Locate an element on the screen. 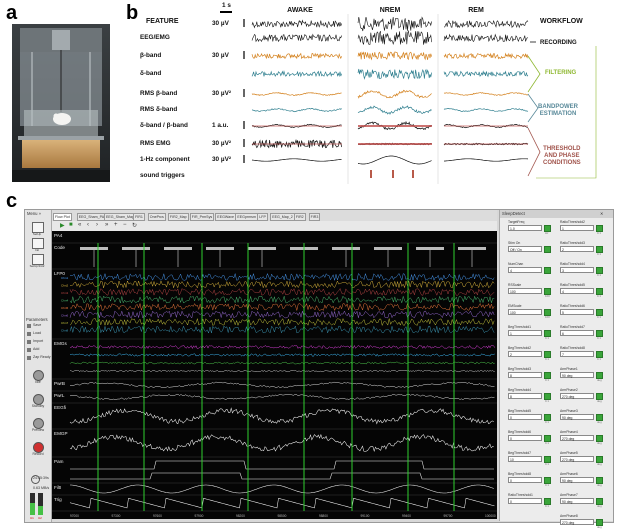 This screenshot has height=529, width=617. tab-8: EEGprmsm is located at coordinates (246, 217).